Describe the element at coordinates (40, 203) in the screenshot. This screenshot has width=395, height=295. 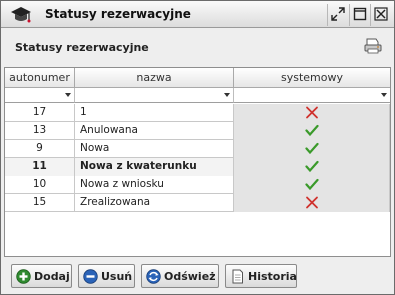
I see `cell-autonumer: 15` at that location.